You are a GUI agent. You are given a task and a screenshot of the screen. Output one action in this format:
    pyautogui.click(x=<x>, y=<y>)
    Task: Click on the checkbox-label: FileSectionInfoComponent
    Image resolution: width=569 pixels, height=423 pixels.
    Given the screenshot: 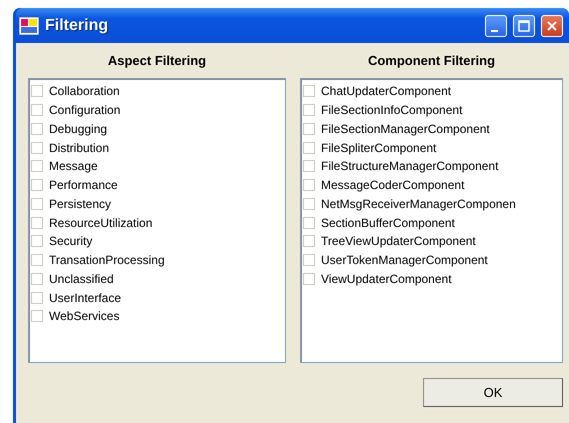 What is the action you would take?
    pyautogui.click(x=391, y=110)
    